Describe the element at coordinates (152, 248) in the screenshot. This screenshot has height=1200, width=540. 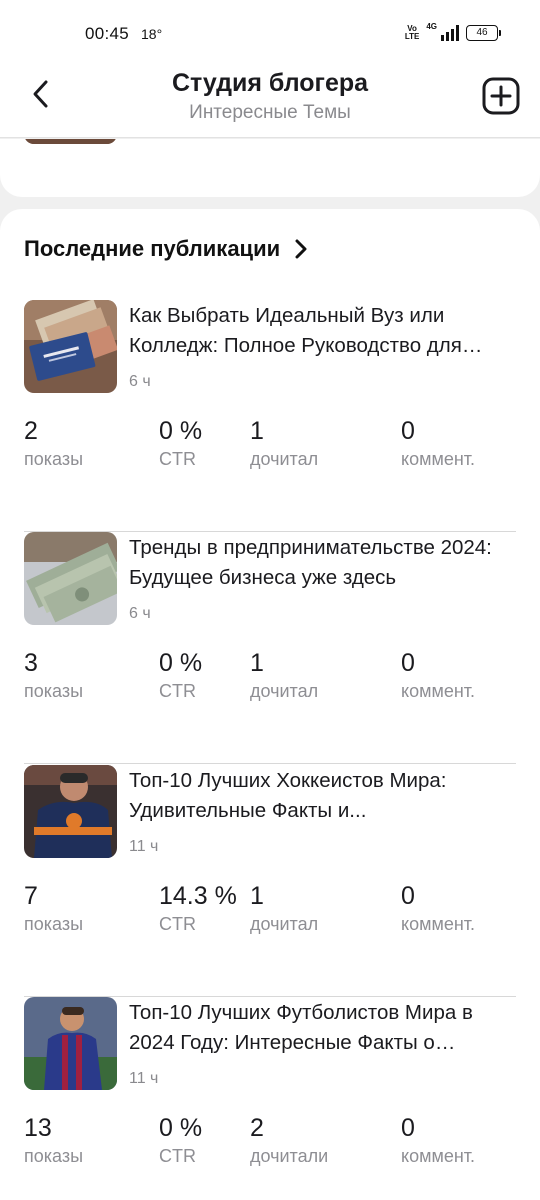
I see `section-title: Последние публикации` at that location.